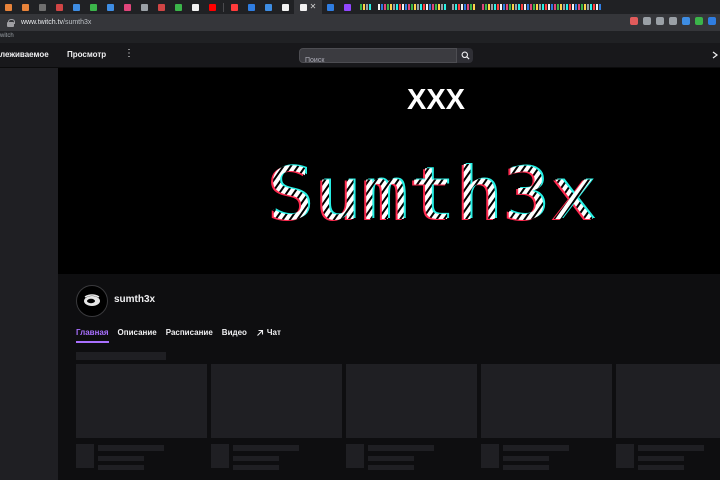  What do you see at coordinates (121, 356) in the screenshot?
I see `skeleton-heading` at bounding box center [121, 356].